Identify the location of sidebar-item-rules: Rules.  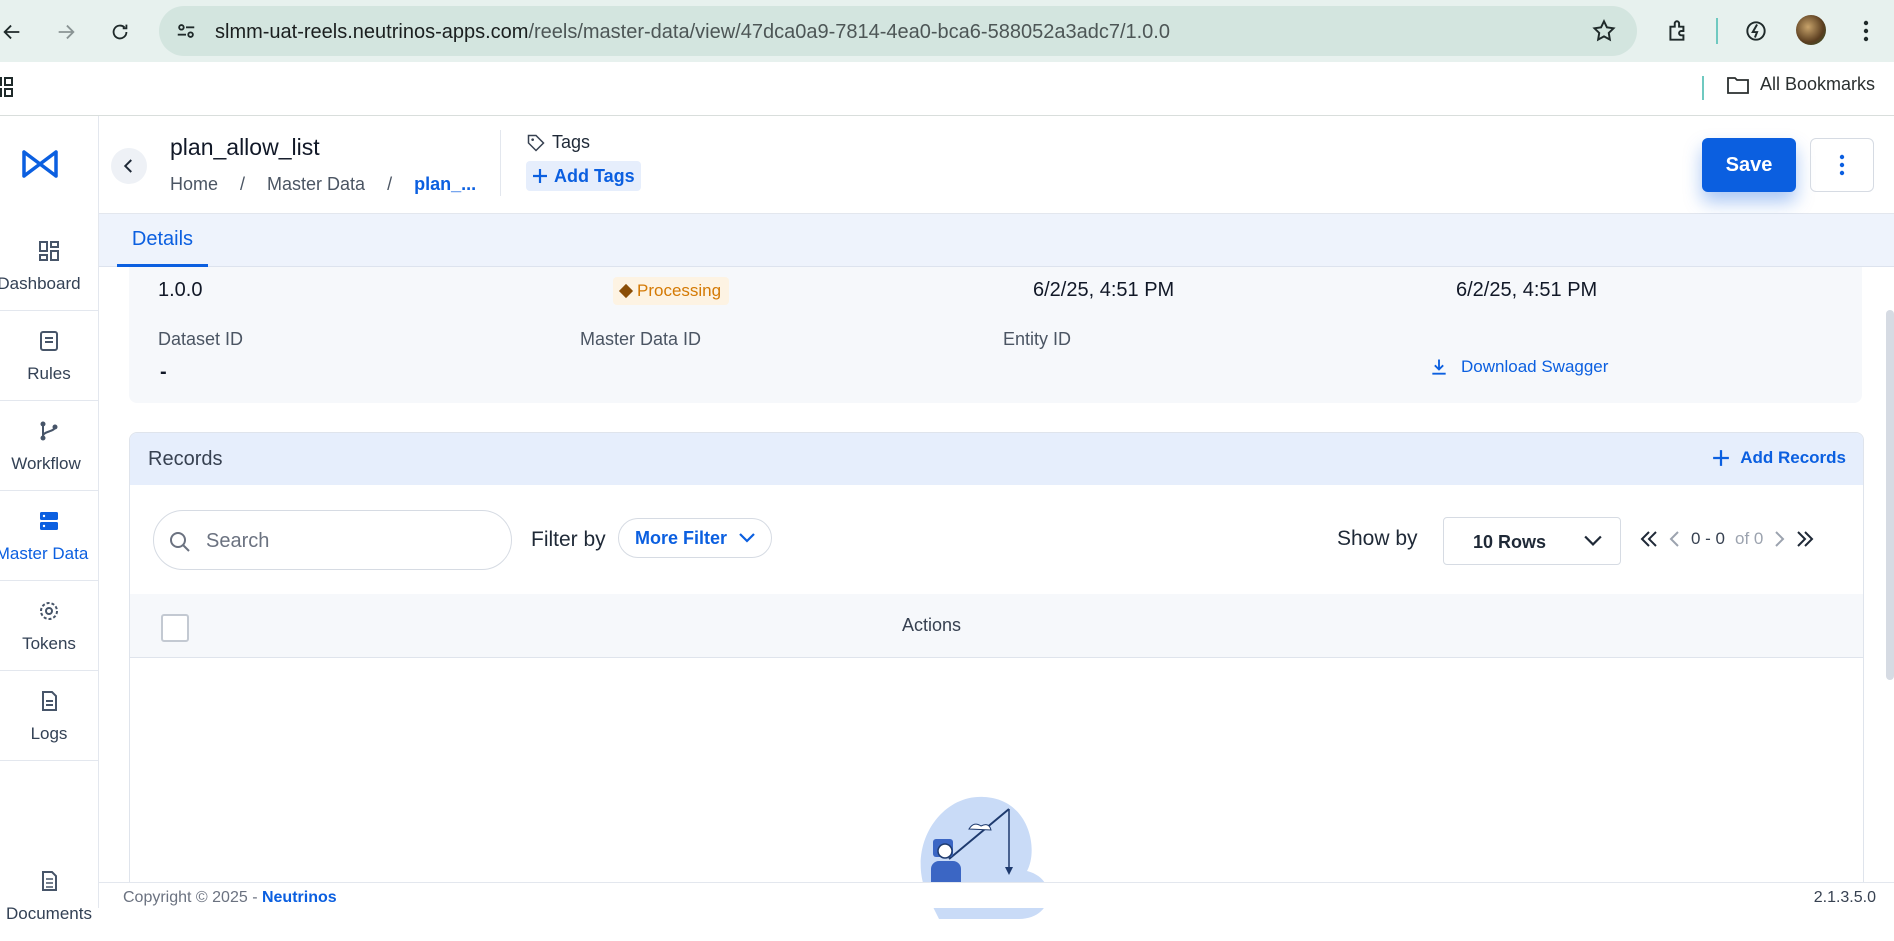
(49, 356).